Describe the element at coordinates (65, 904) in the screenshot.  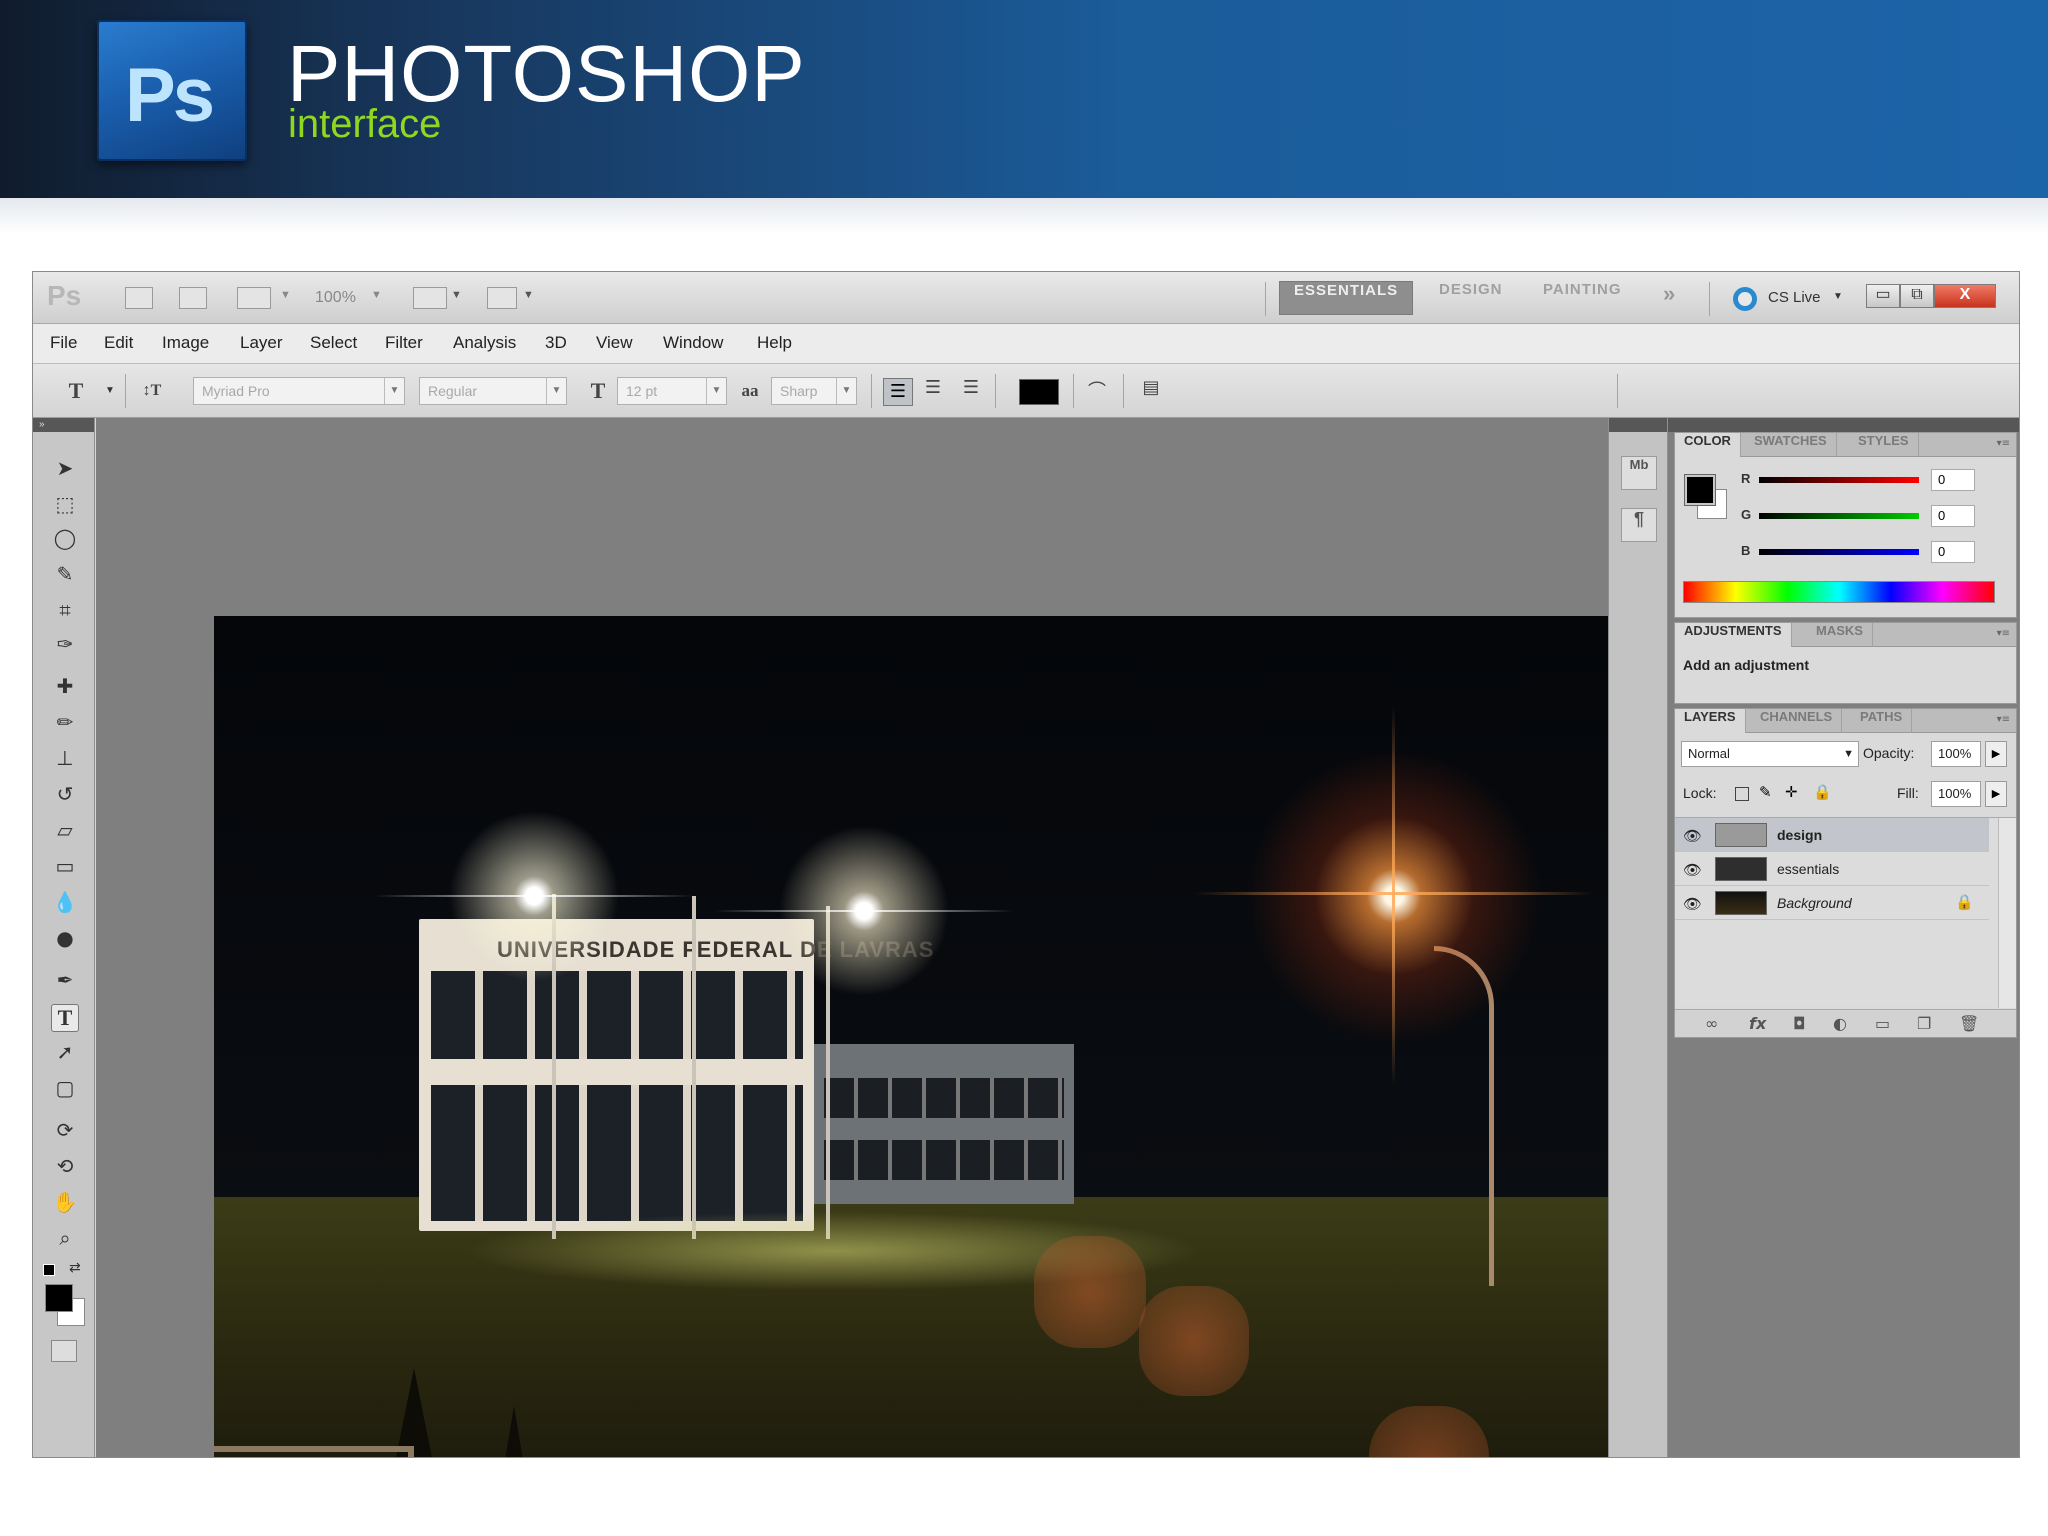
I see `blur-icon: 💧` at that location.